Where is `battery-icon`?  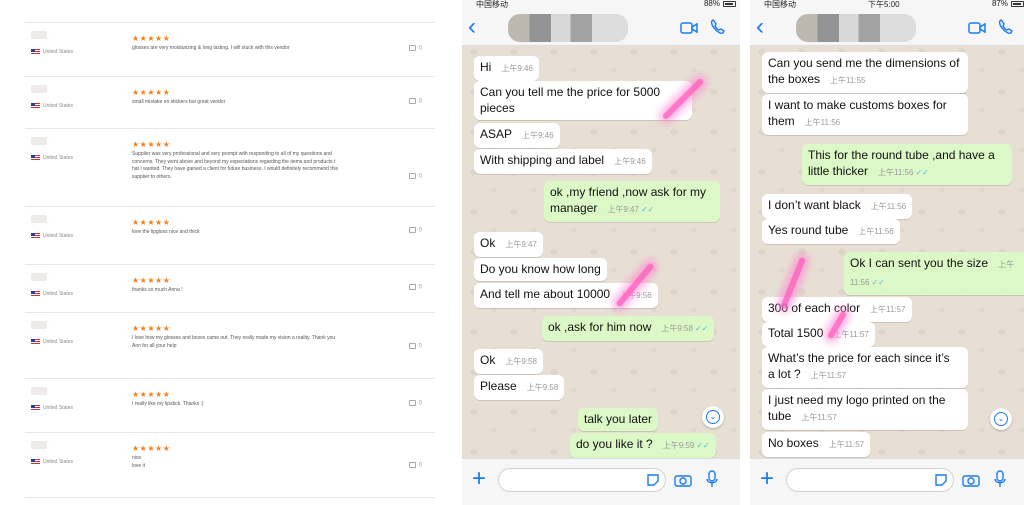
battery-icon is located at coordinates (729, 4).